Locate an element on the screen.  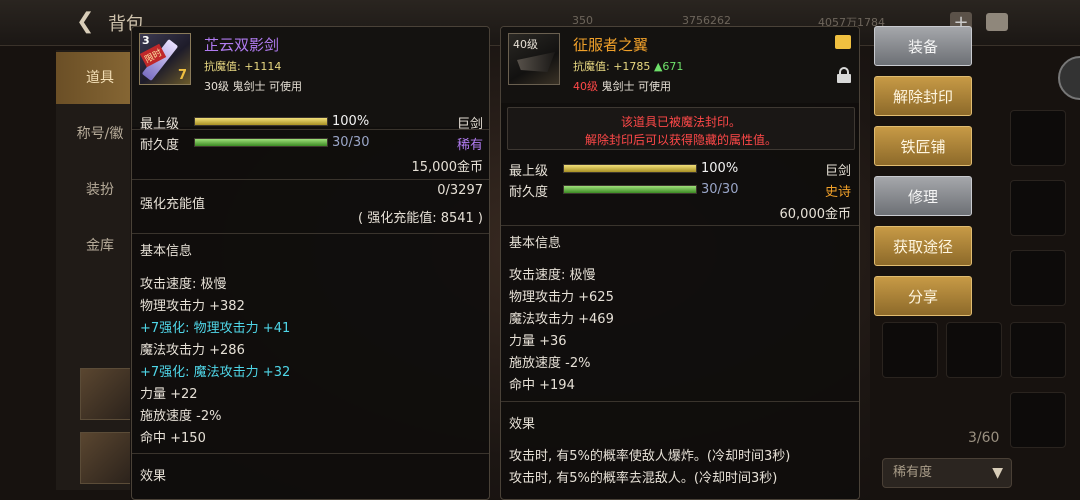
item-level-tag: 40级 is located at coordinates (525, 44).